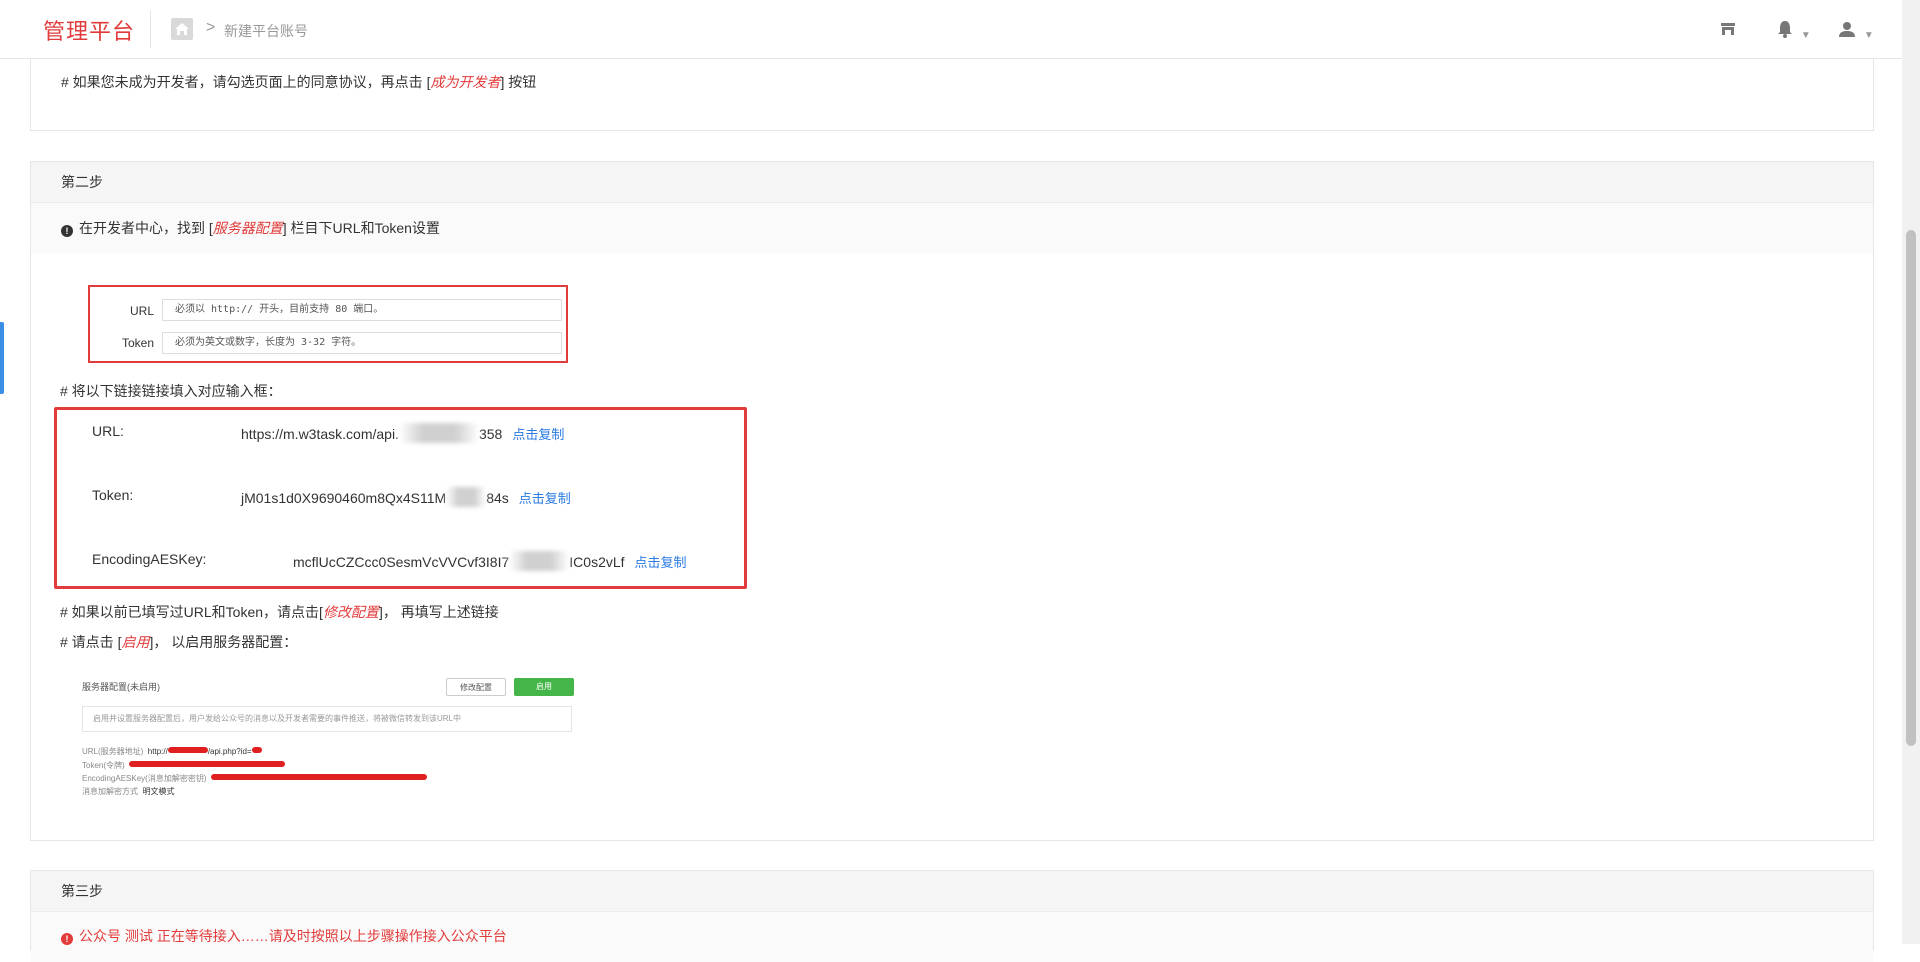  Describe the element at coordinates (299, 82) in the screenshot. I see `step1-note: # 如果您未成为开发者，请勾选页面上的同意协议，再点击 [成为开发者] 按钮` at that location.